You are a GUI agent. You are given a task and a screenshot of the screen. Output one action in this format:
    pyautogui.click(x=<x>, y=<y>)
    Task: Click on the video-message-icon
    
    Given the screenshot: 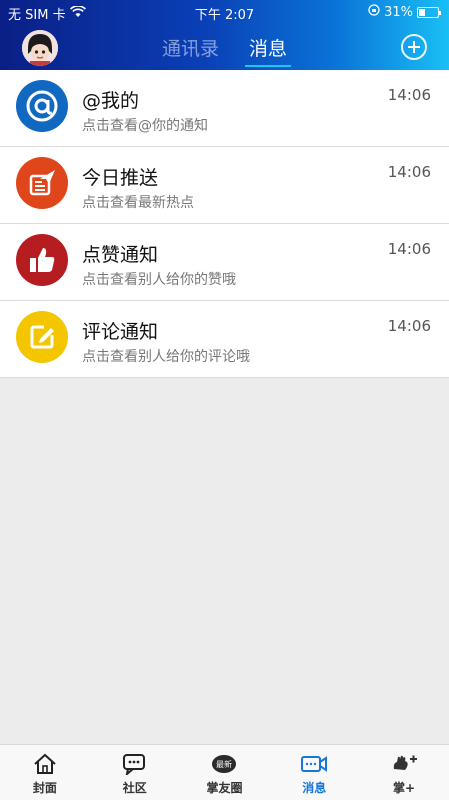 What is the action you would take?
    pyautogui.click(x=314, y=764)
    